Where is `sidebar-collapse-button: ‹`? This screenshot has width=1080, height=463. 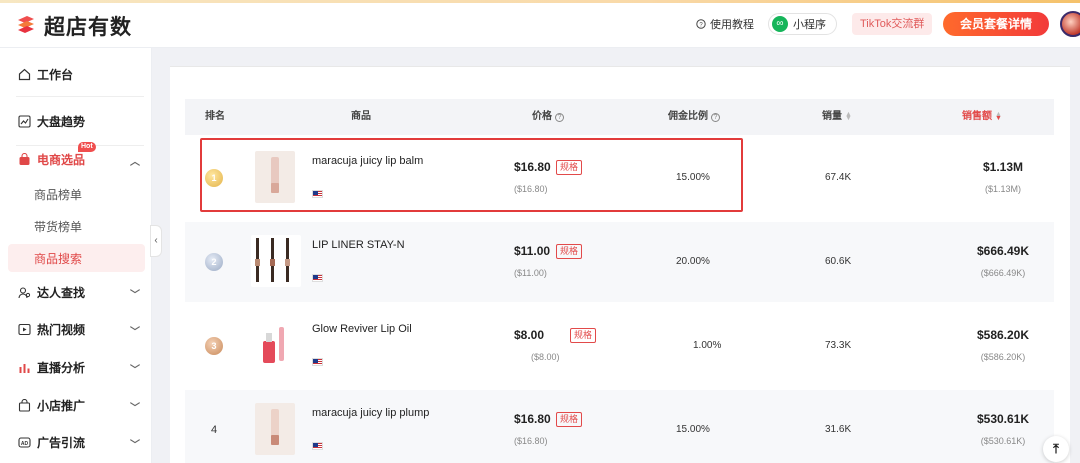 sidebar-collapse-button: ‹ is located at coordinates (156, 241).